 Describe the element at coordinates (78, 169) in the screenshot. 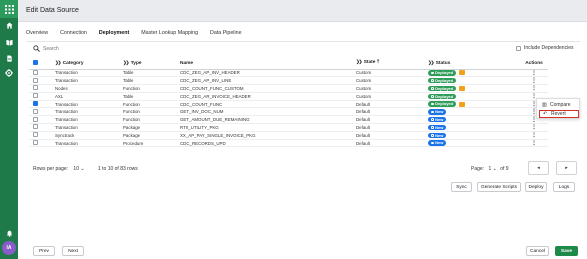

I see `rows-per-page-select: 10 ⌄` at that location.